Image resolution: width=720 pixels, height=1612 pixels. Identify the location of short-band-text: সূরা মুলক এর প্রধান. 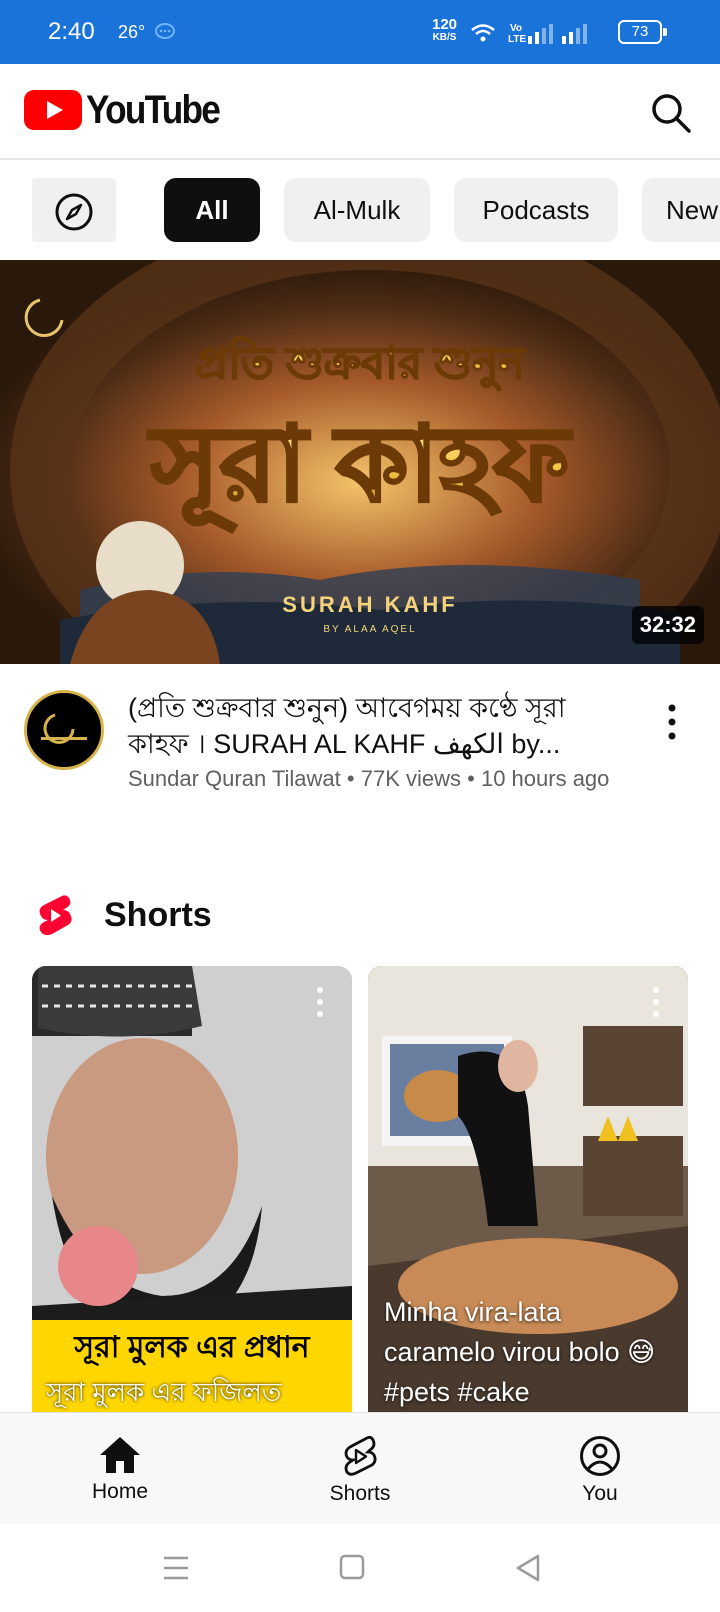
(192, 1347).